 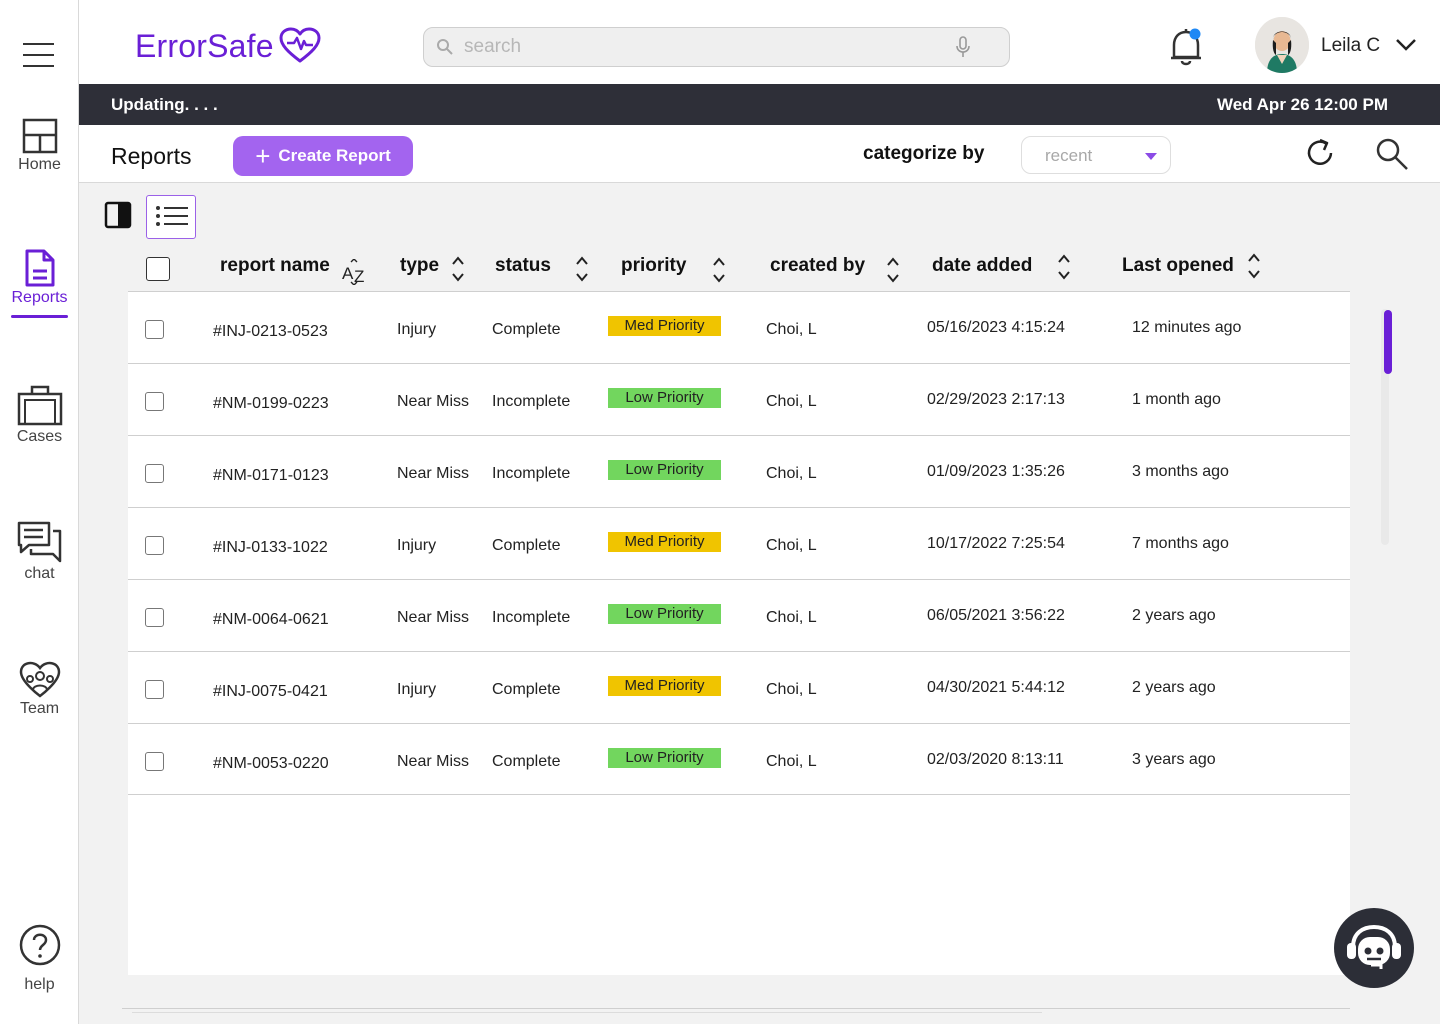 I want to click on chatbot-button, so click(x=1374, y=948).